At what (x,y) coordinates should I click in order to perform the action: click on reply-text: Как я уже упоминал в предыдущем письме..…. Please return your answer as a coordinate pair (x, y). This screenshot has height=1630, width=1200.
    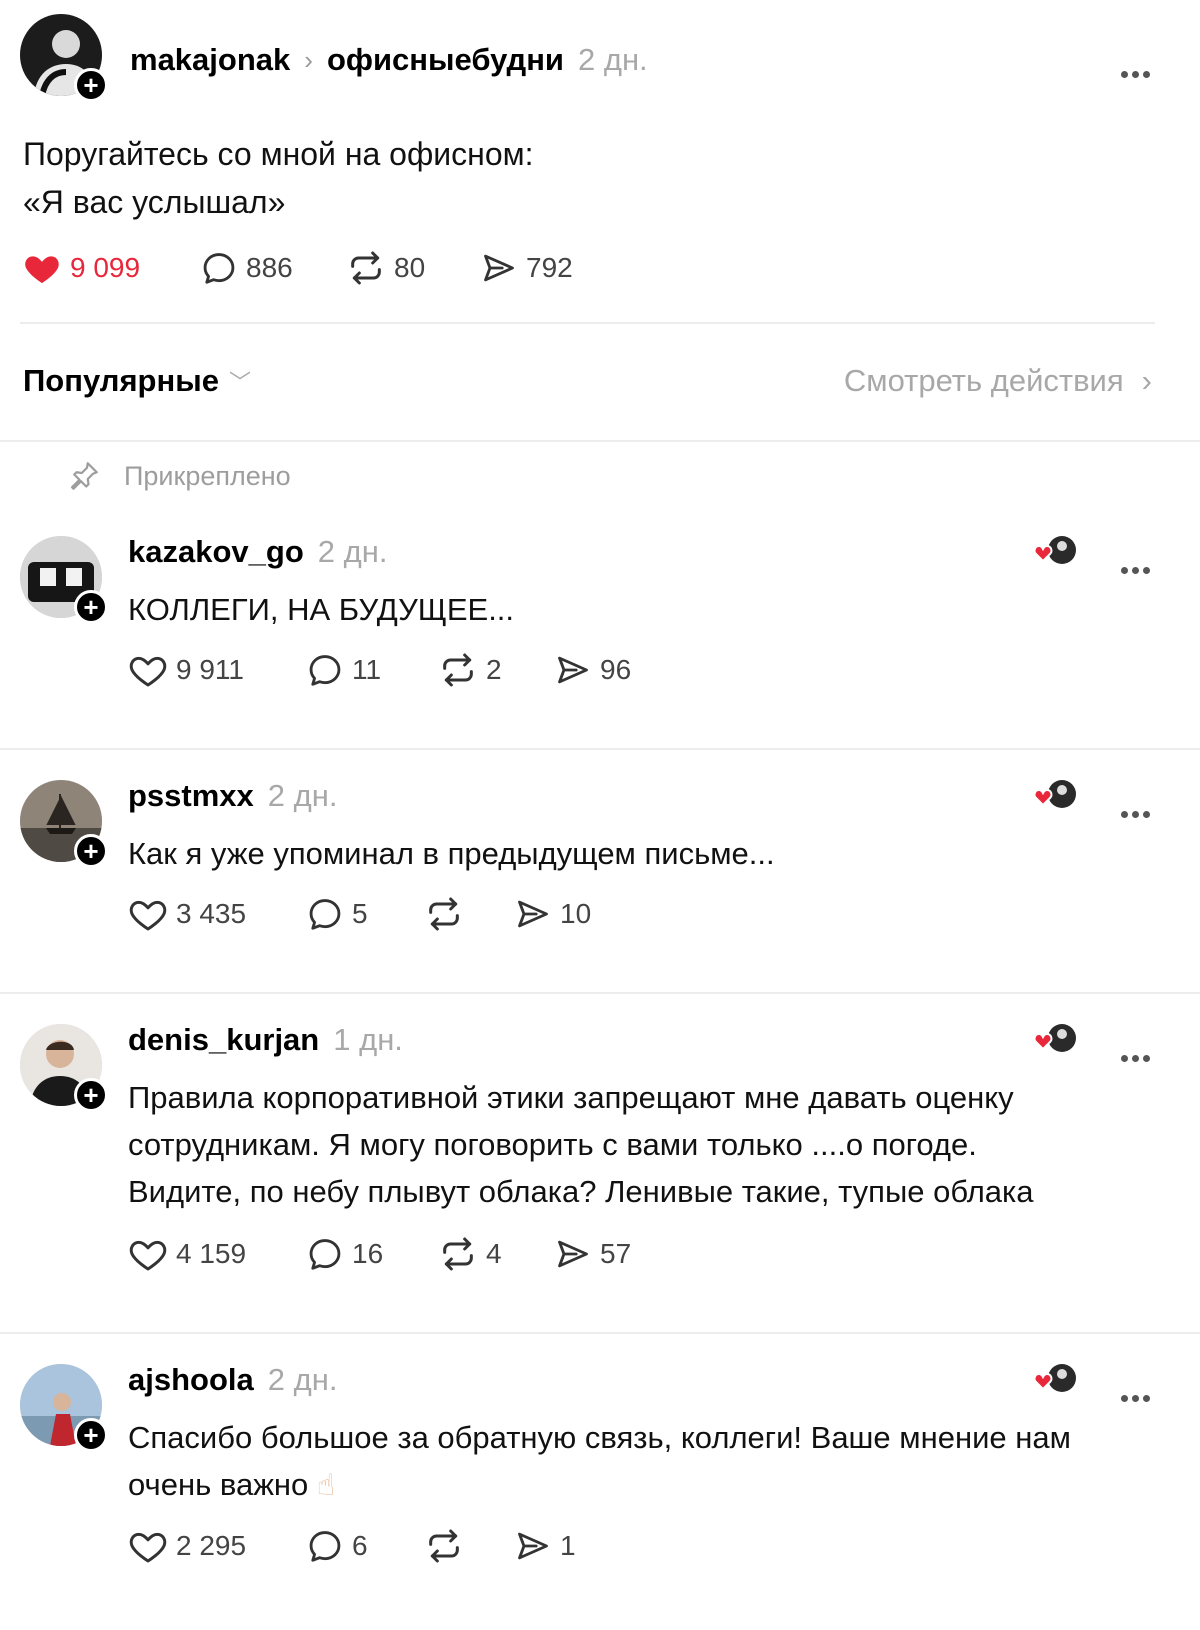
    Looking at the image, I should click on (451, 853).